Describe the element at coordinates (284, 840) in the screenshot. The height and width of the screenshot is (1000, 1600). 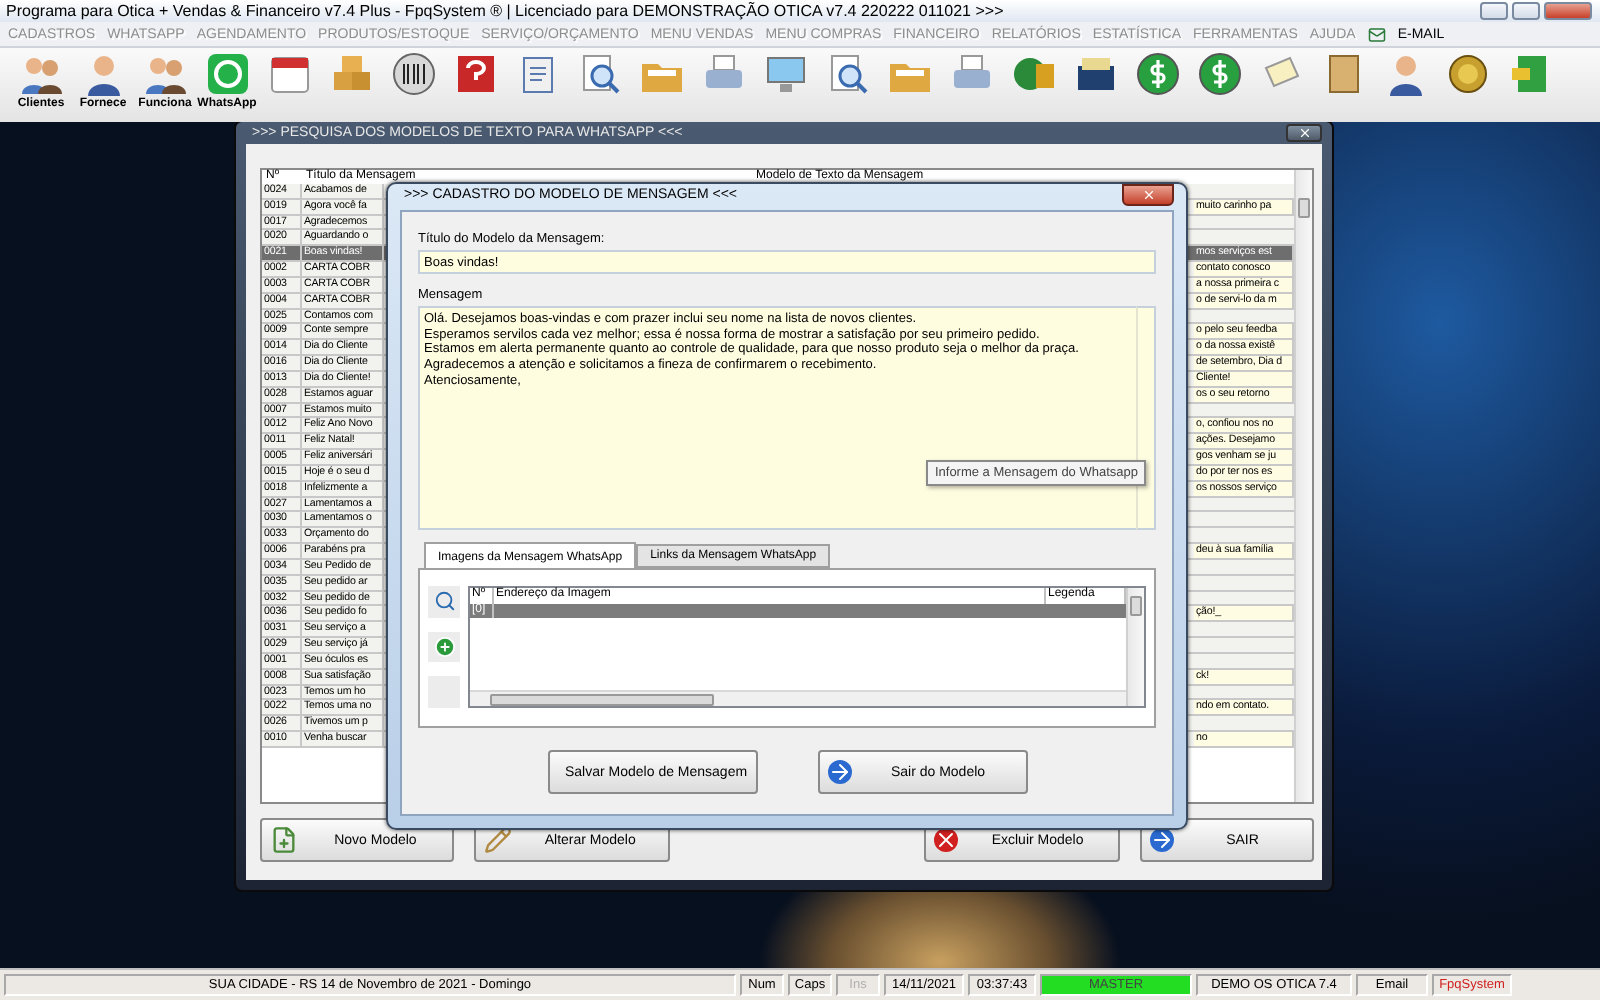
I see `new-file-icon` at that location.